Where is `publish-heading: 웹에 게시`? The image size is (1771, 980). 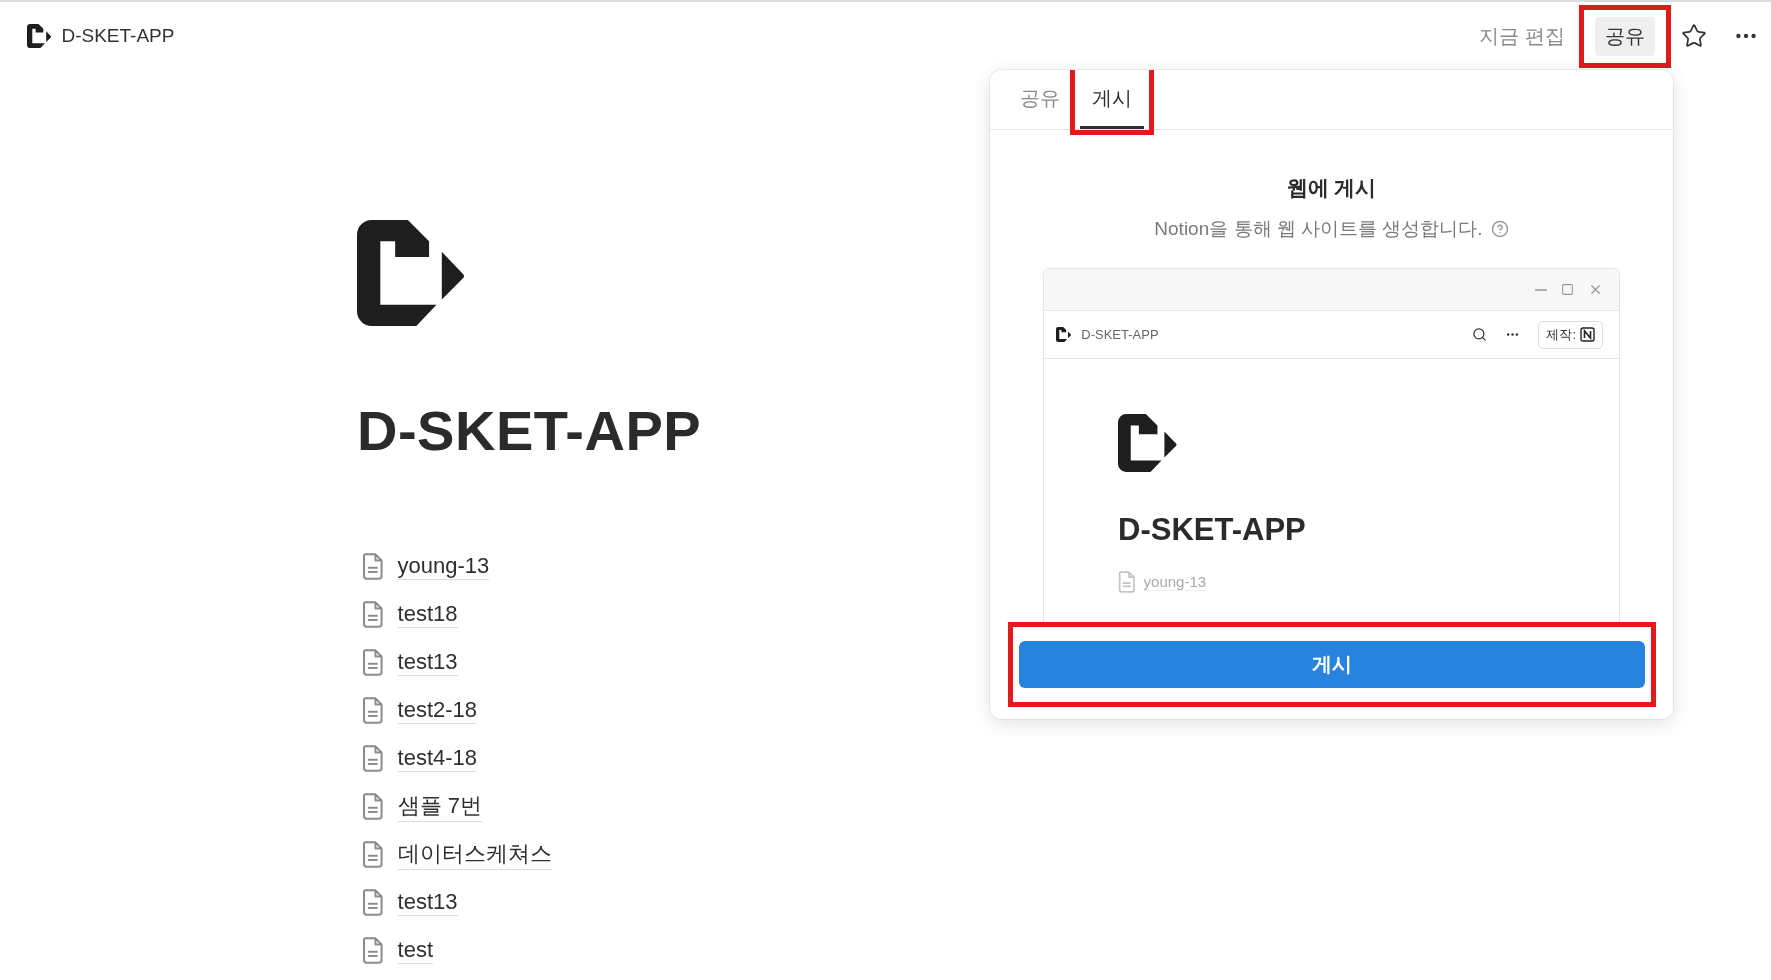 publish-heading: 웹에 게시 is located at coordinates (1331, 188).